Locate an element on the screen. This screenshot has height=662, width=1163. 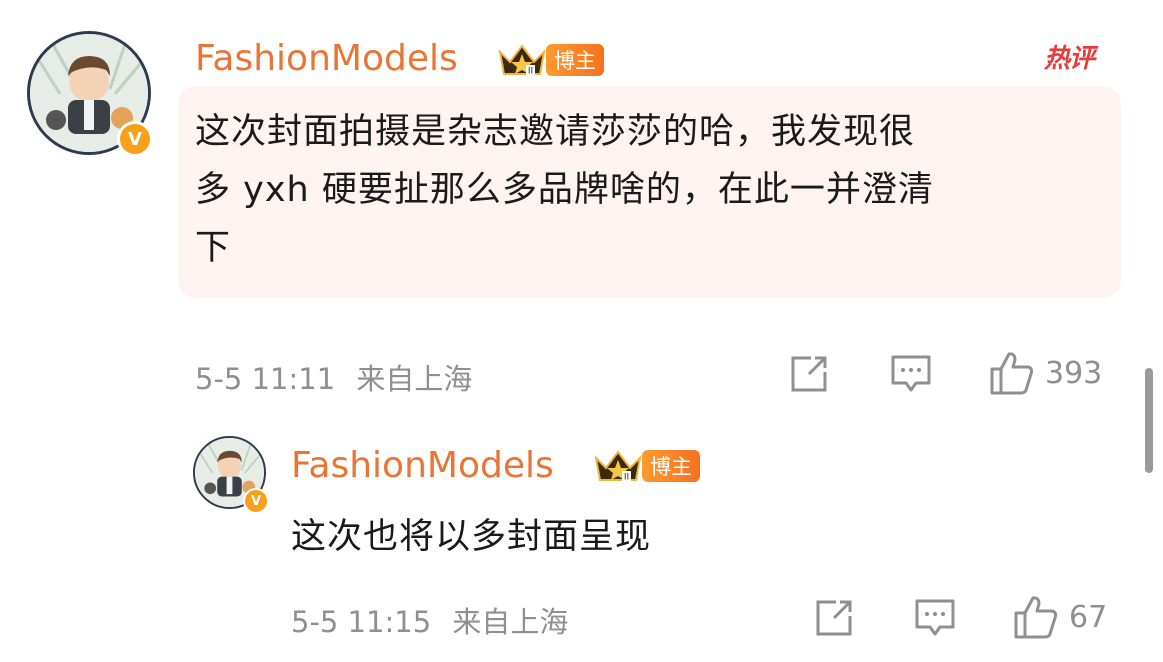
comment-location: 来自上海 is located at coordinates (414, 379).